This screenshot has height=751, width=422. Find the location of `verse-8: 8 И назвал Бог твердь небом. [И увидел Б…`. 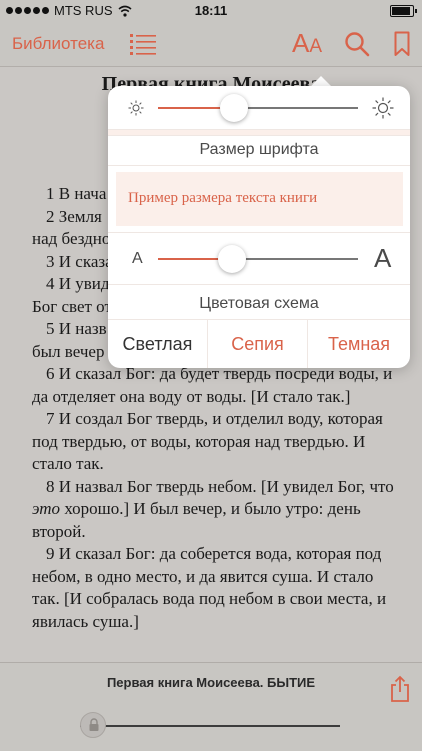

verse-8: 8 И назвал Бог твердь небом. [И увидел Б… is located at coordinates (213, 510).